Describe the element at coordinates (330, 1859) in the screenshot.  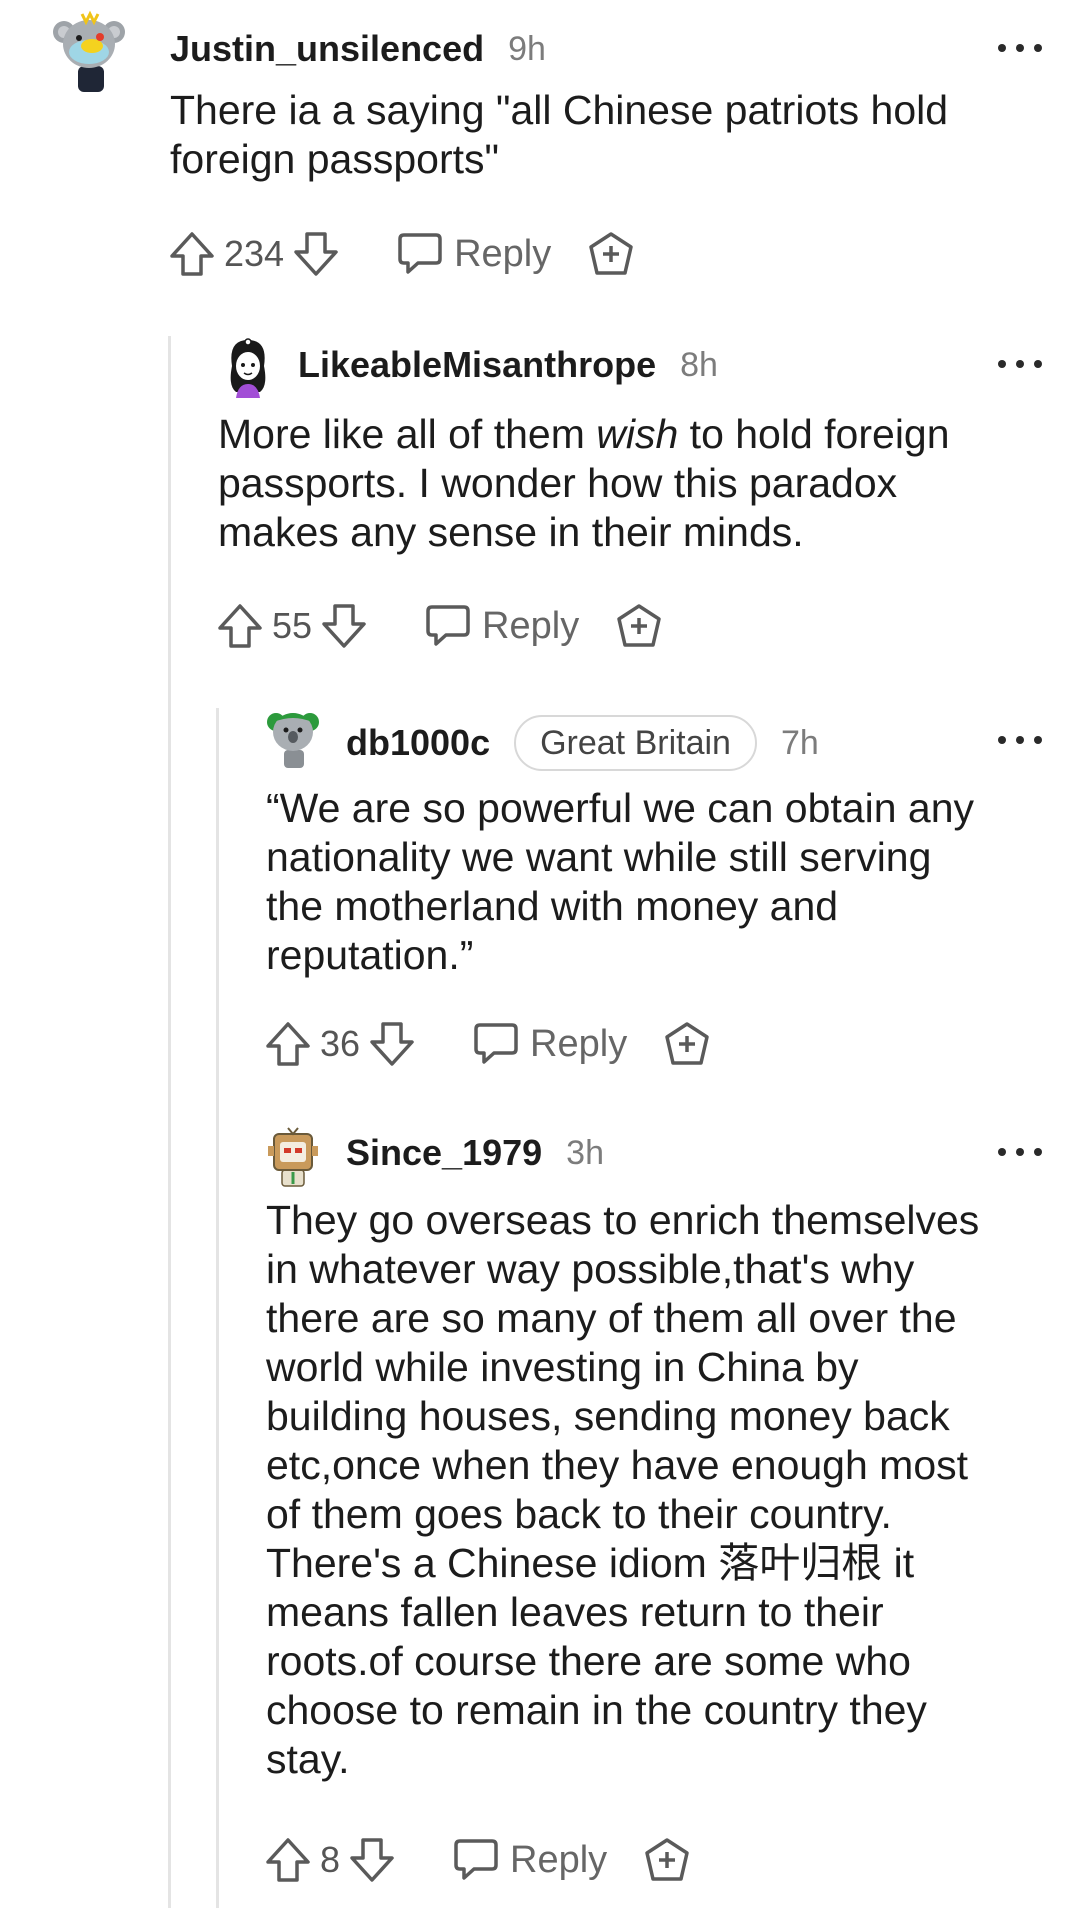
I see `vote-score: 8` at that location.